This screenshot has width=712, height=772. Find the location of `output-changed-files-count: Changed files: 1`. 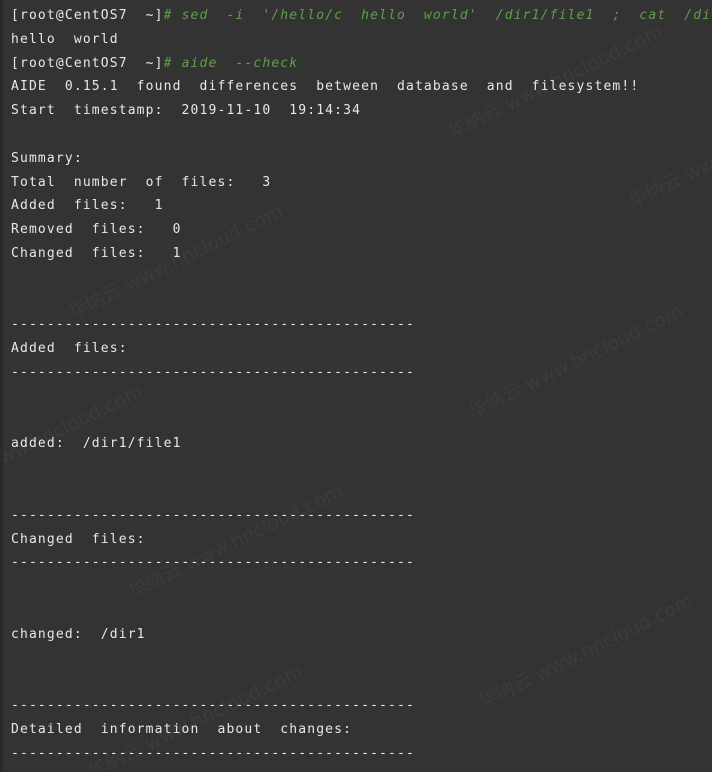

output-changed-files-count: Changed files: 1 is located at coordinates (361, 254).